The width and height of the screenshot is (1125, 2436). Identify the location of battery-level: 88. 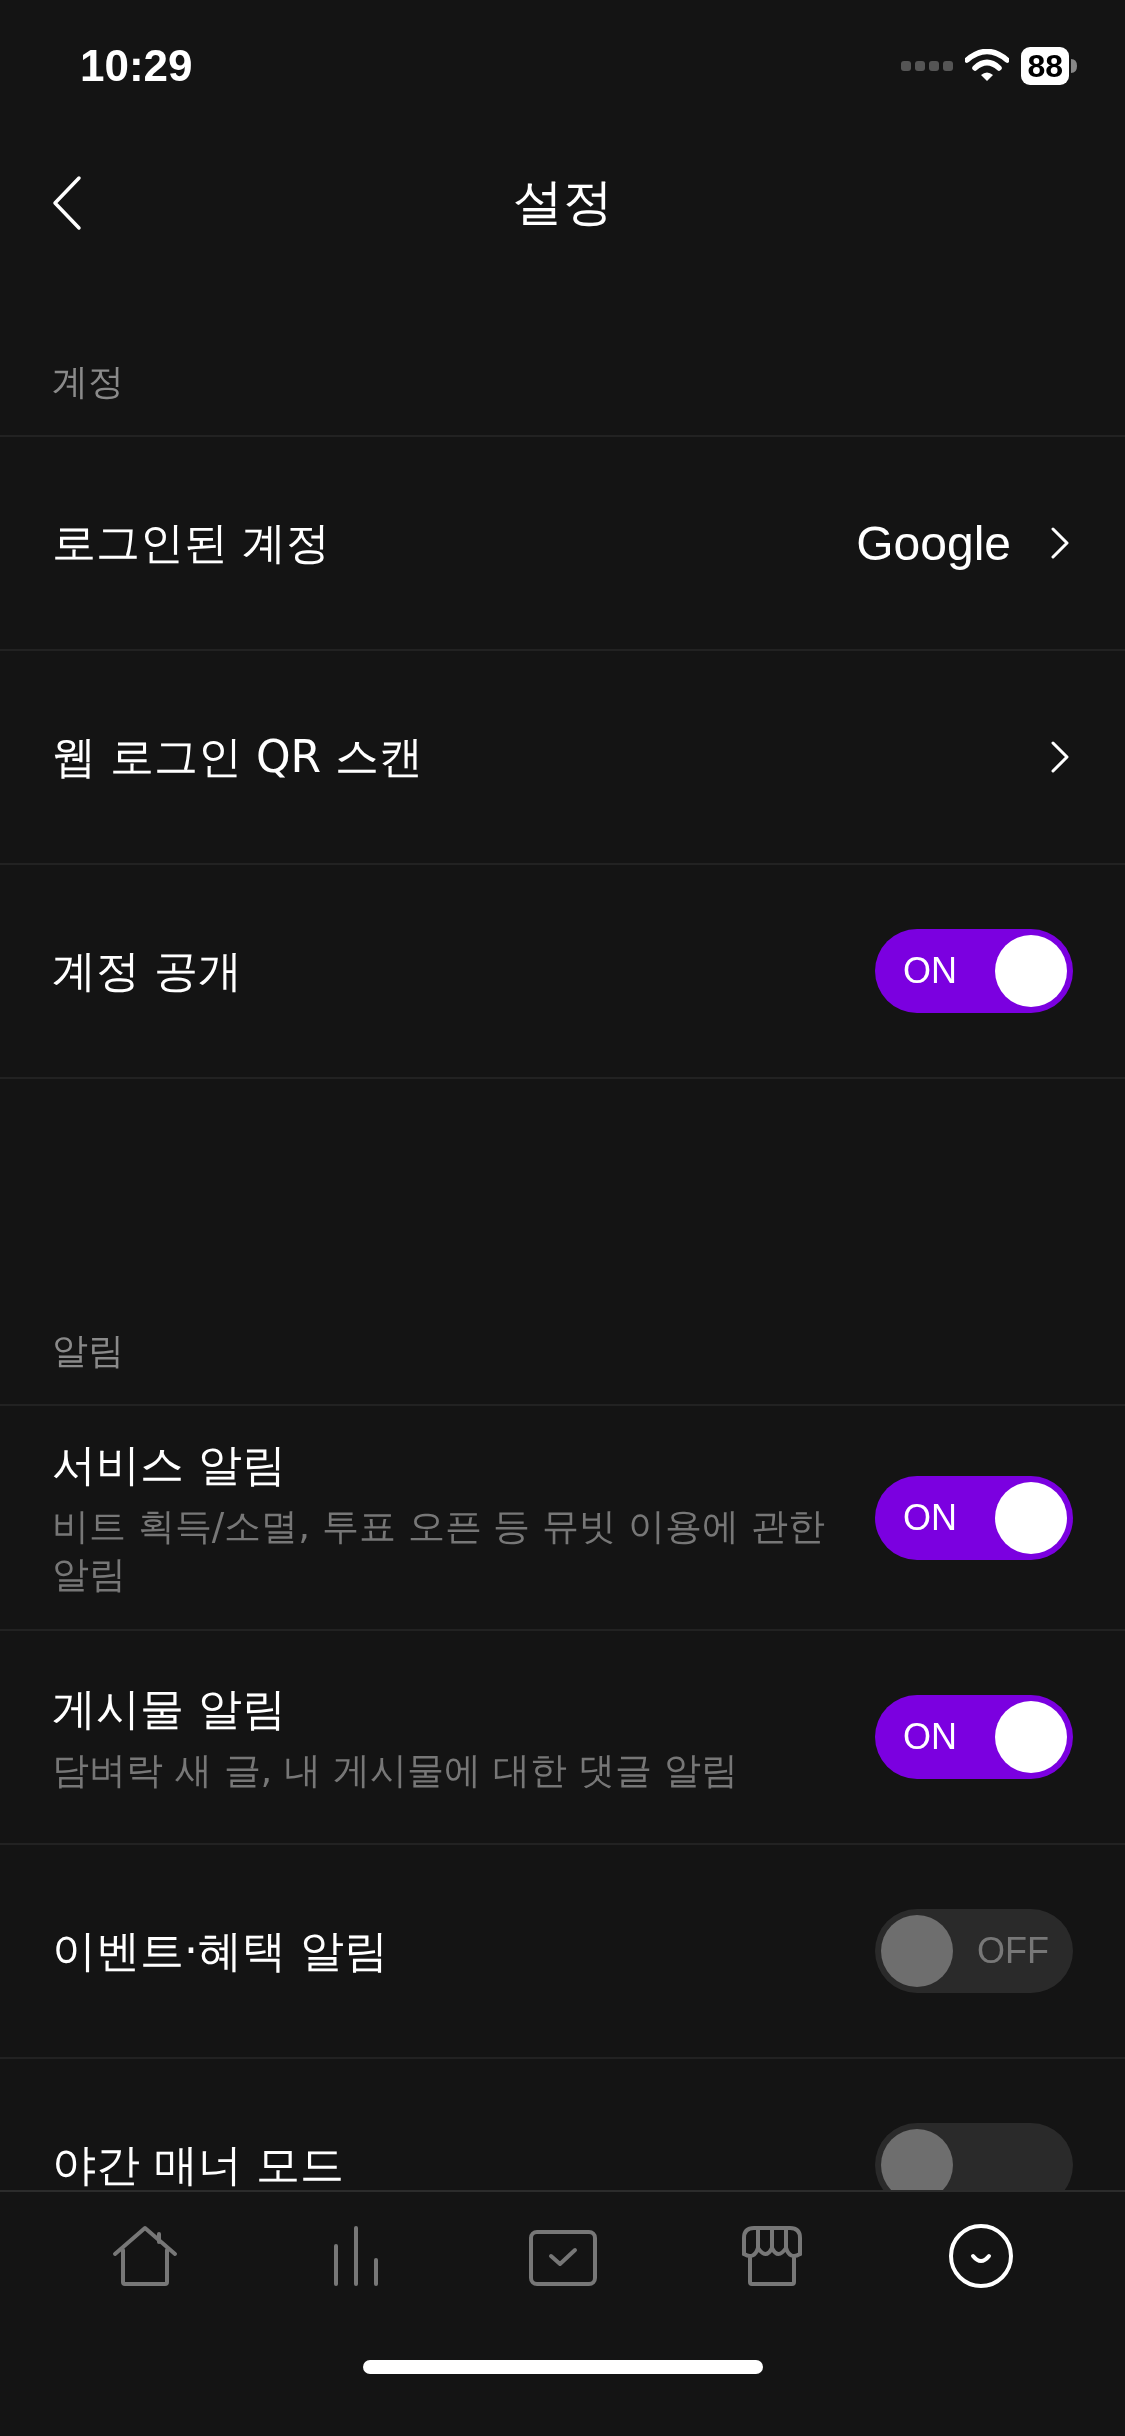
(1045, 65).